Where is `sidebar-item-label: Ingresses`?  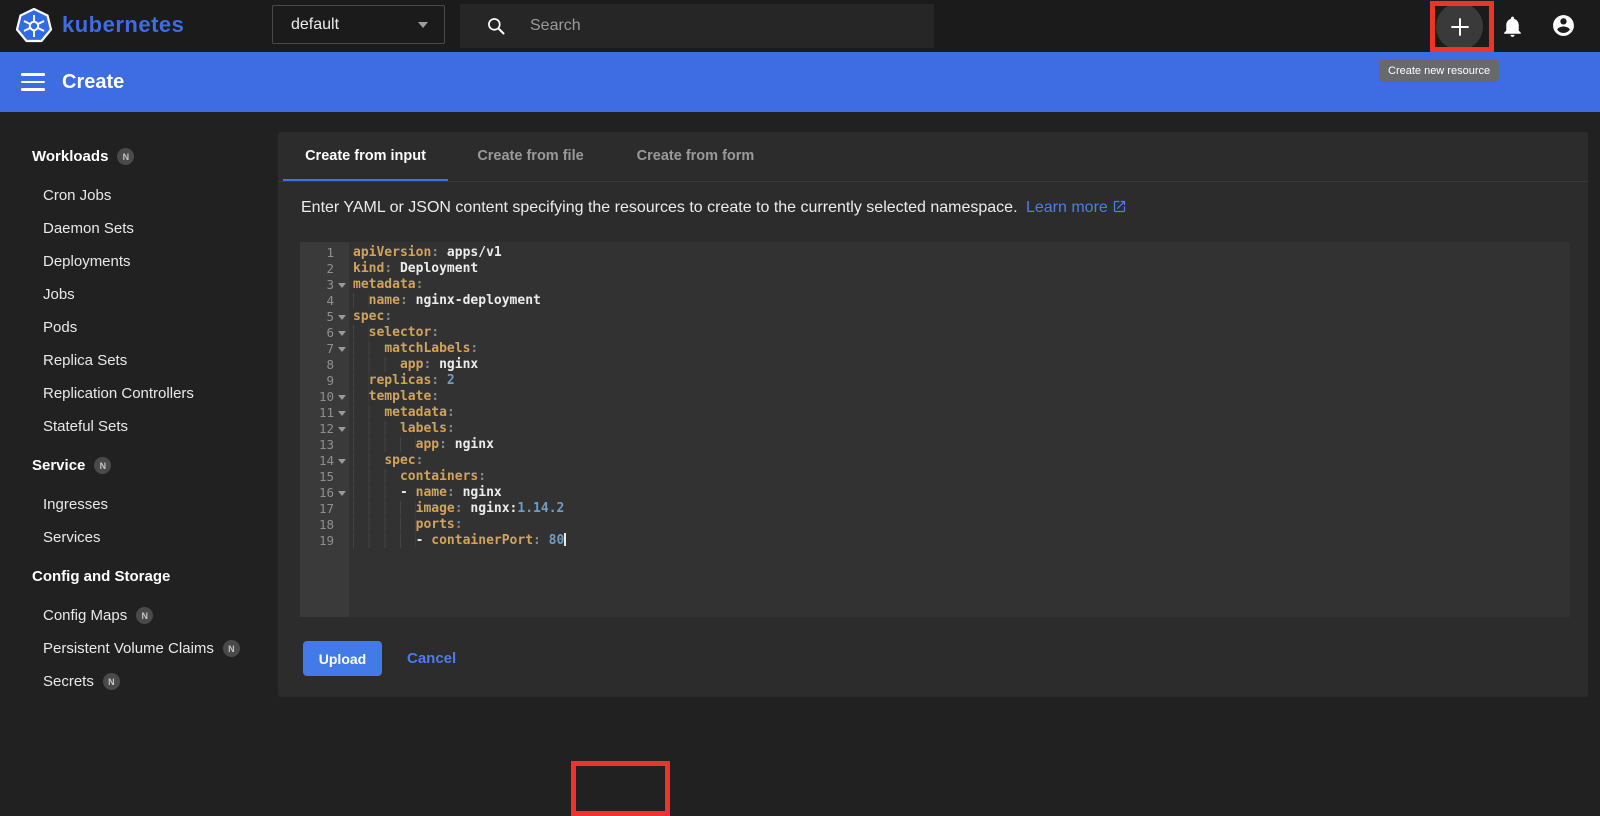
sidebar-item-label: Ingresses is located at coordinates (76, 504).